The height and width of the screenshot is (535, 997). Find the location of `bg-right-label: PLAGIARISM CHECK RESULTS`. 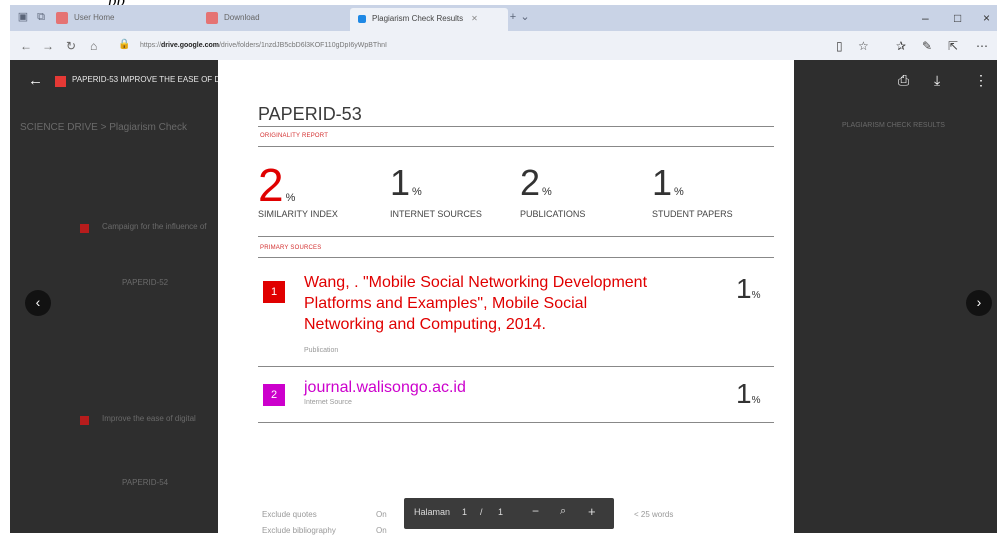

bg-right-label: PLAGIARISM CHECK RESULTS is located at coordinates (893, 125).